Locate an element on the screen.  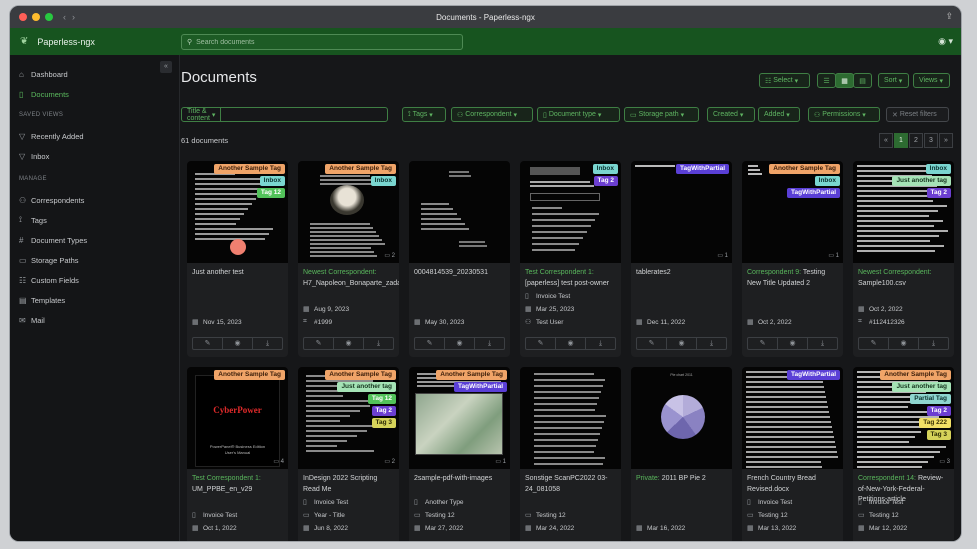
document-title: Test Correspondent 1: UM_PPBE_en_v29 is located at coordinates (238, 484).